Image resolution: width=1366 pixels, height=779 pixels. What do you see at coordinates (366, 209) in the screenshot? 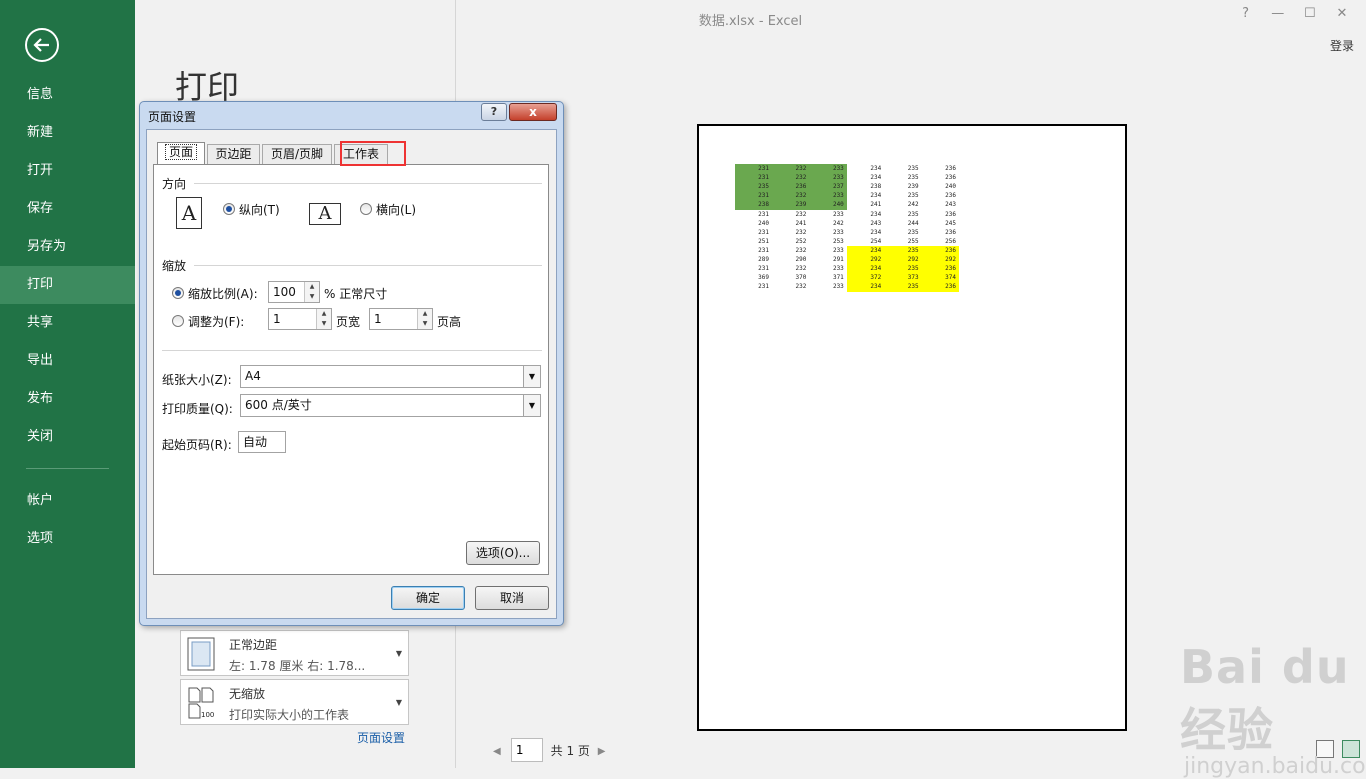
I see `landscape-radio` at bounding box center [366, 209].